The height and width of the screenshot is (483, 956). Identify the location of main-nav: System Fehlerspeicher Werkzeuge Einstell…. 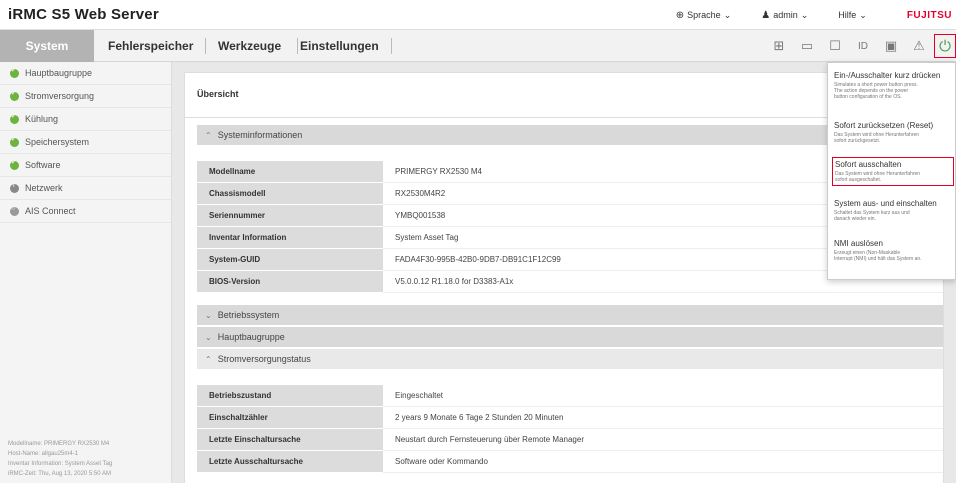
(478, 46).